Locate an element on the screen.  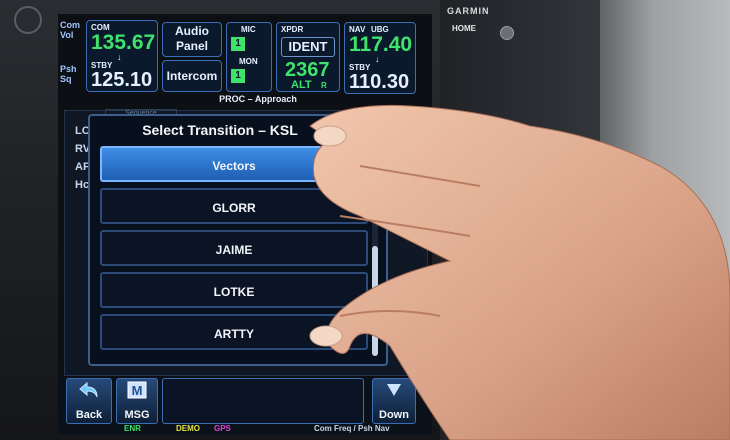
home-button: HOME is located at coordinates (464, 29).